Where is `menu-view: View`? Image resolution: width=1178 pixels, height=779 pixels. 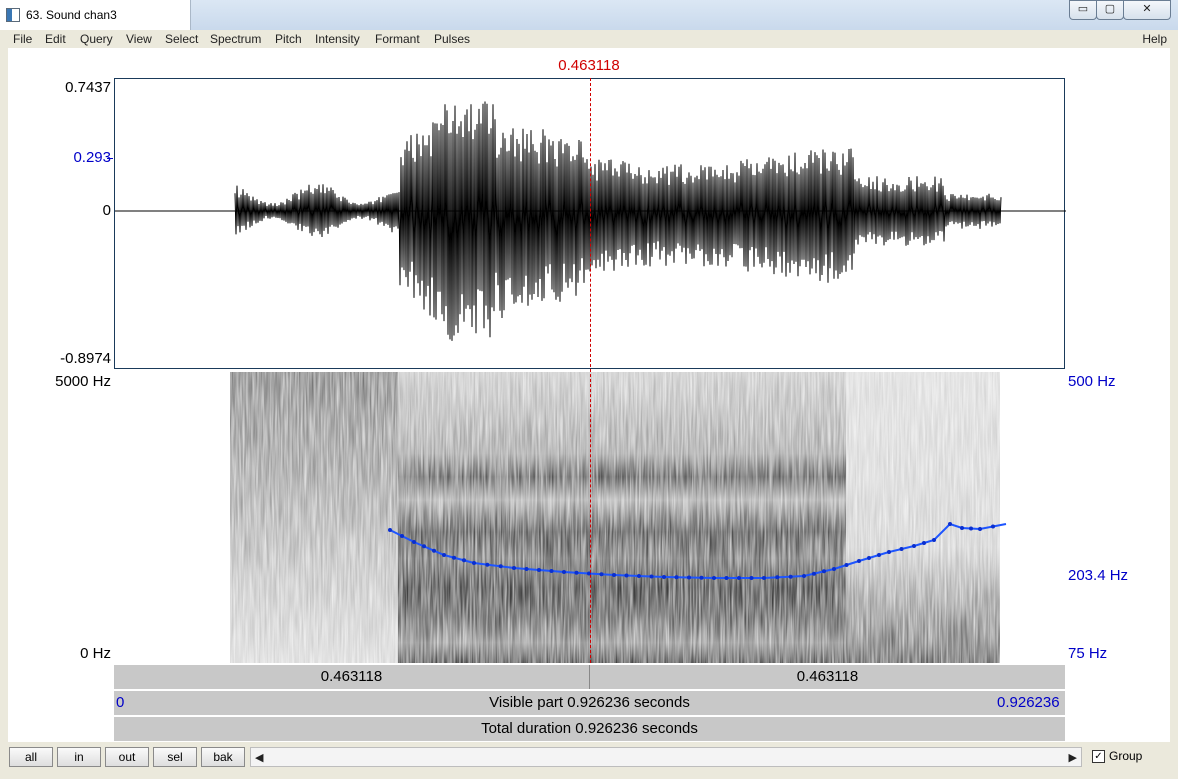
menu-view: View is located at coordinates (139, 39).